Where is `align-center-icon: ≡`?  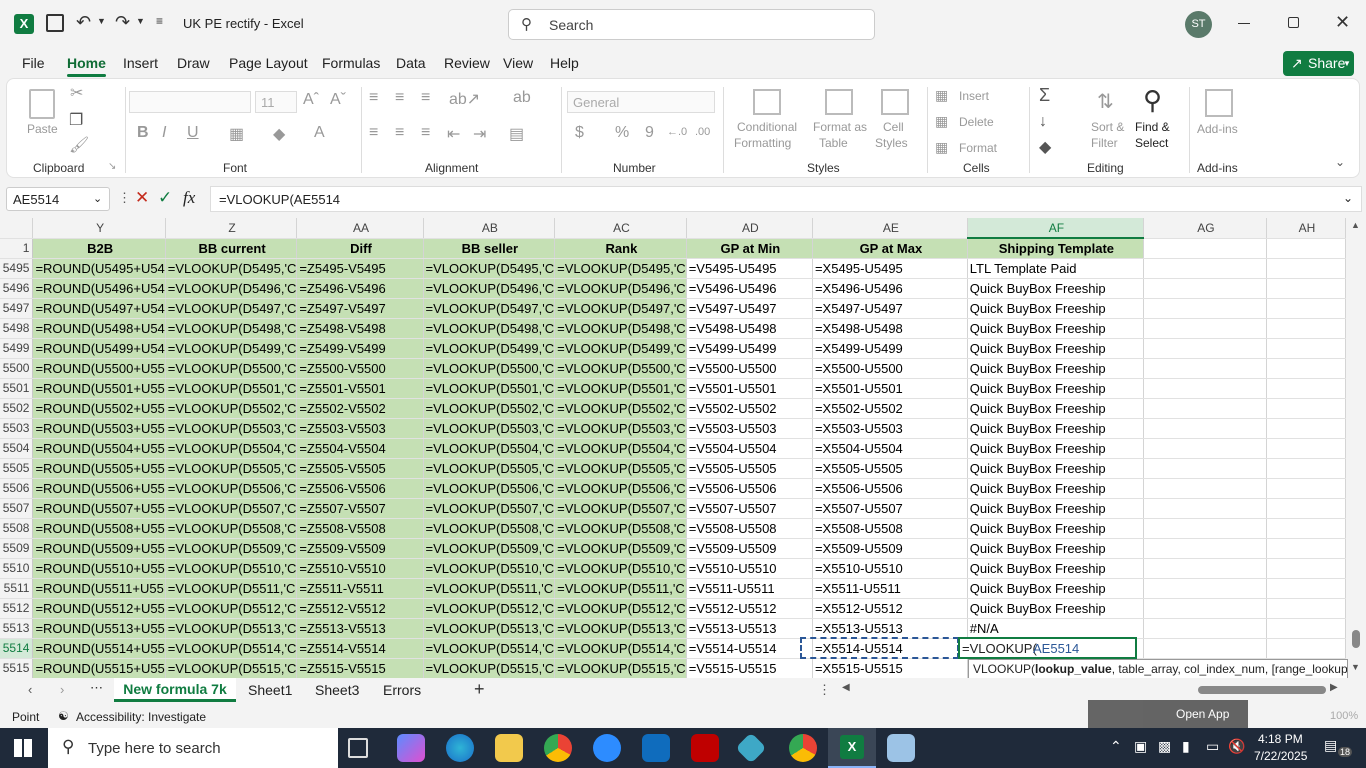 align-center-icon: ≡ is located at coordinates (399, 133).